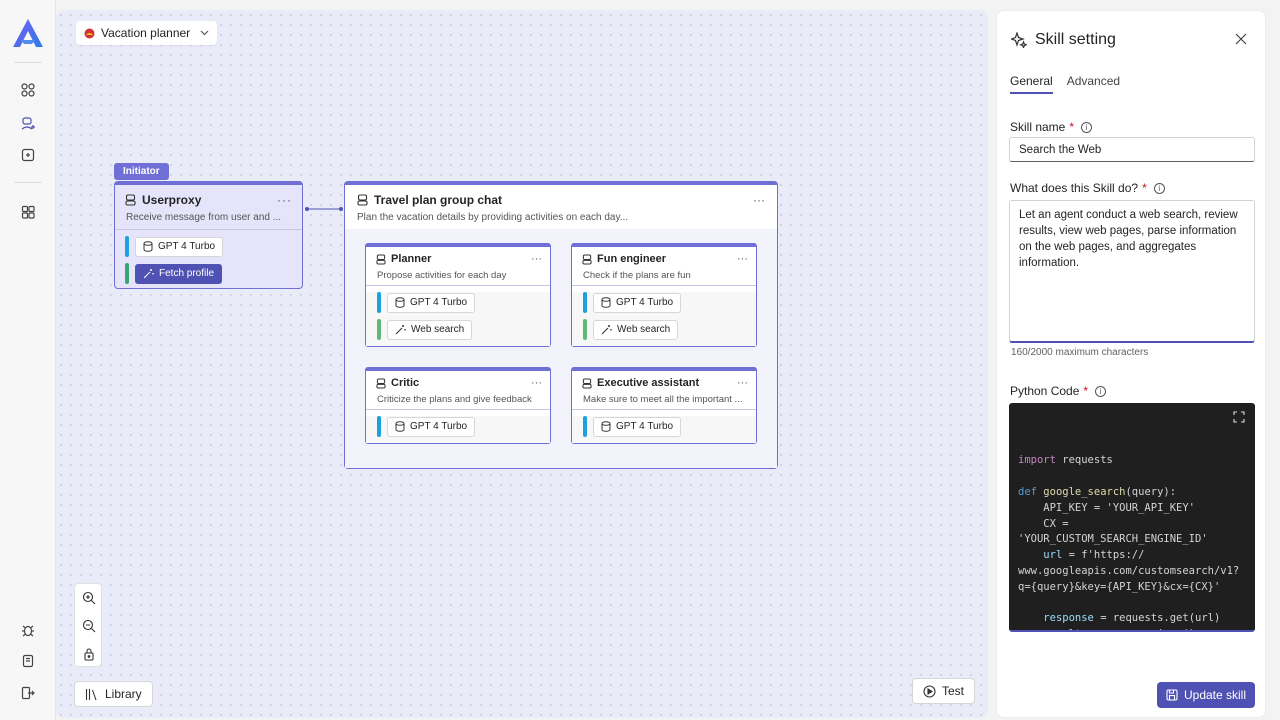 Image resolution: width=1280 pixels, height=720 pixels. Describe the element at coordinates (113, 694) in the screenshot. I see `library-button: Library` at that location.